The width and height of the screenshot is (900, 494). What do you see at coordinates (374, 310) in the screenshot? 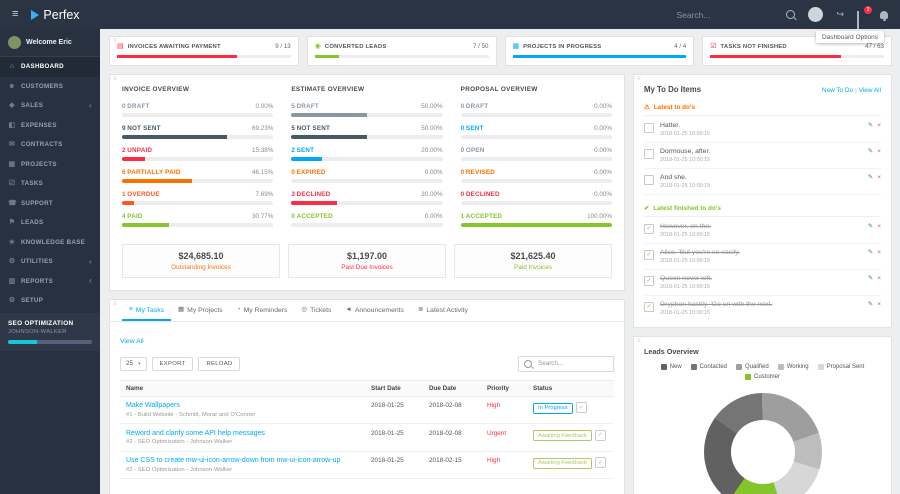
I see `tab-announcements: ◄ Announcements` at bounding box center [374, 310].